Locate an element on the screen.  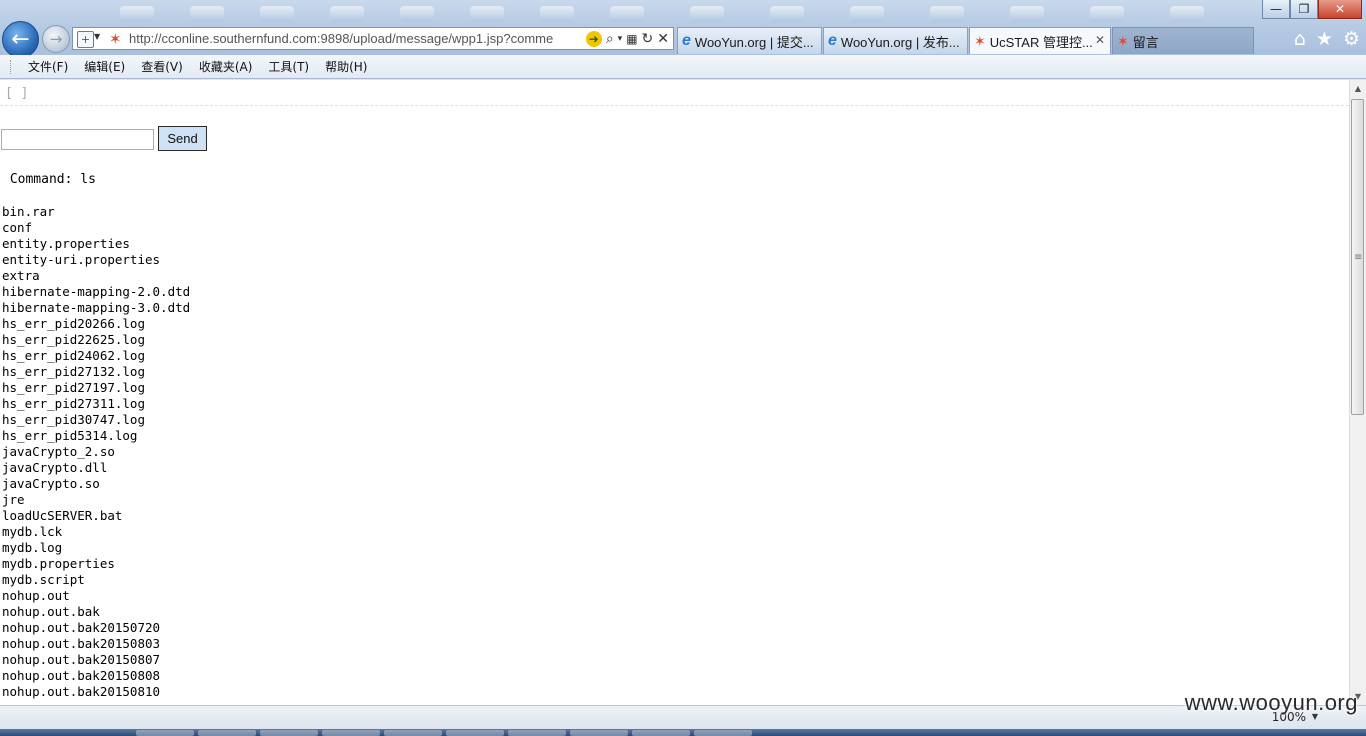
file-entry: mydb.log is located at coordinates (32, 547).